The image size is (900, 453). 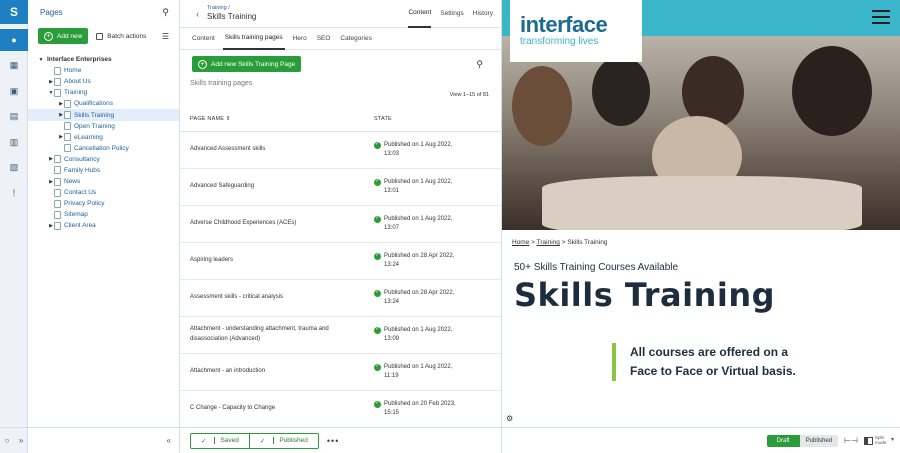 What do you see at coordinates (881, 17) in the screenshot?
I see `hamburger-menu-icon` at bounding box center [881, 17].